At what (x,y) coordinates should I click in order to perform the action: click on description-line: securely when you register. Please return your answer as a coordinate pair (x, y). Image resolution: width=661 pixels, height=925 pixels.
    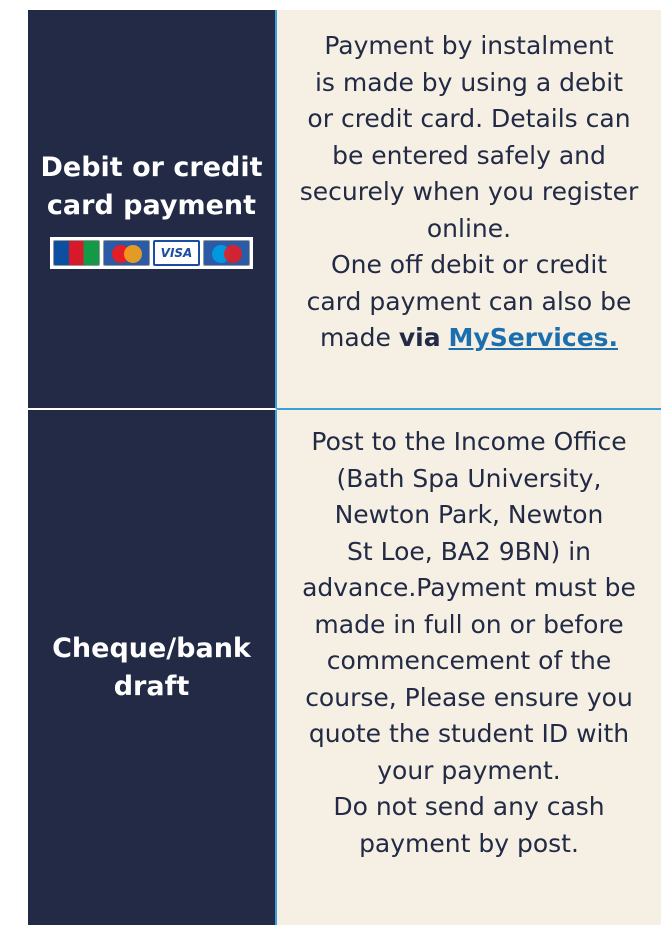
    Looking at the image, I should click on (469, 191).